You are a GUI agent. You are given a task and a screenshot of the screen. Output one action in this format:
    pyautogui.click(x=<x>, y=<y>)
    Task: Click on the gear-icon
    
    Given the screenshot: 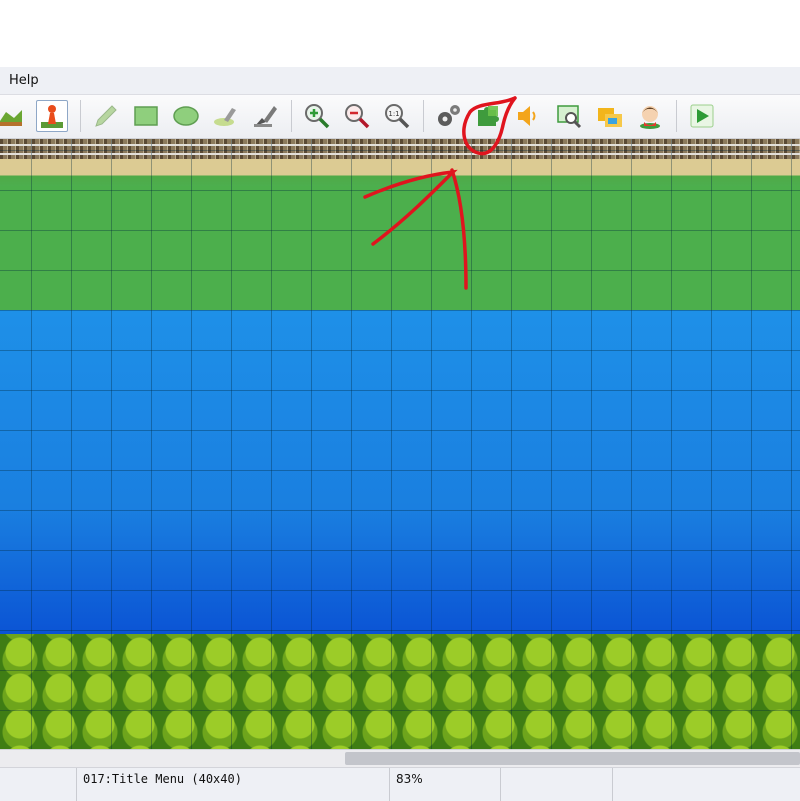 What is the action you would take?
    pyautogui.click(x=449, y=115)
    